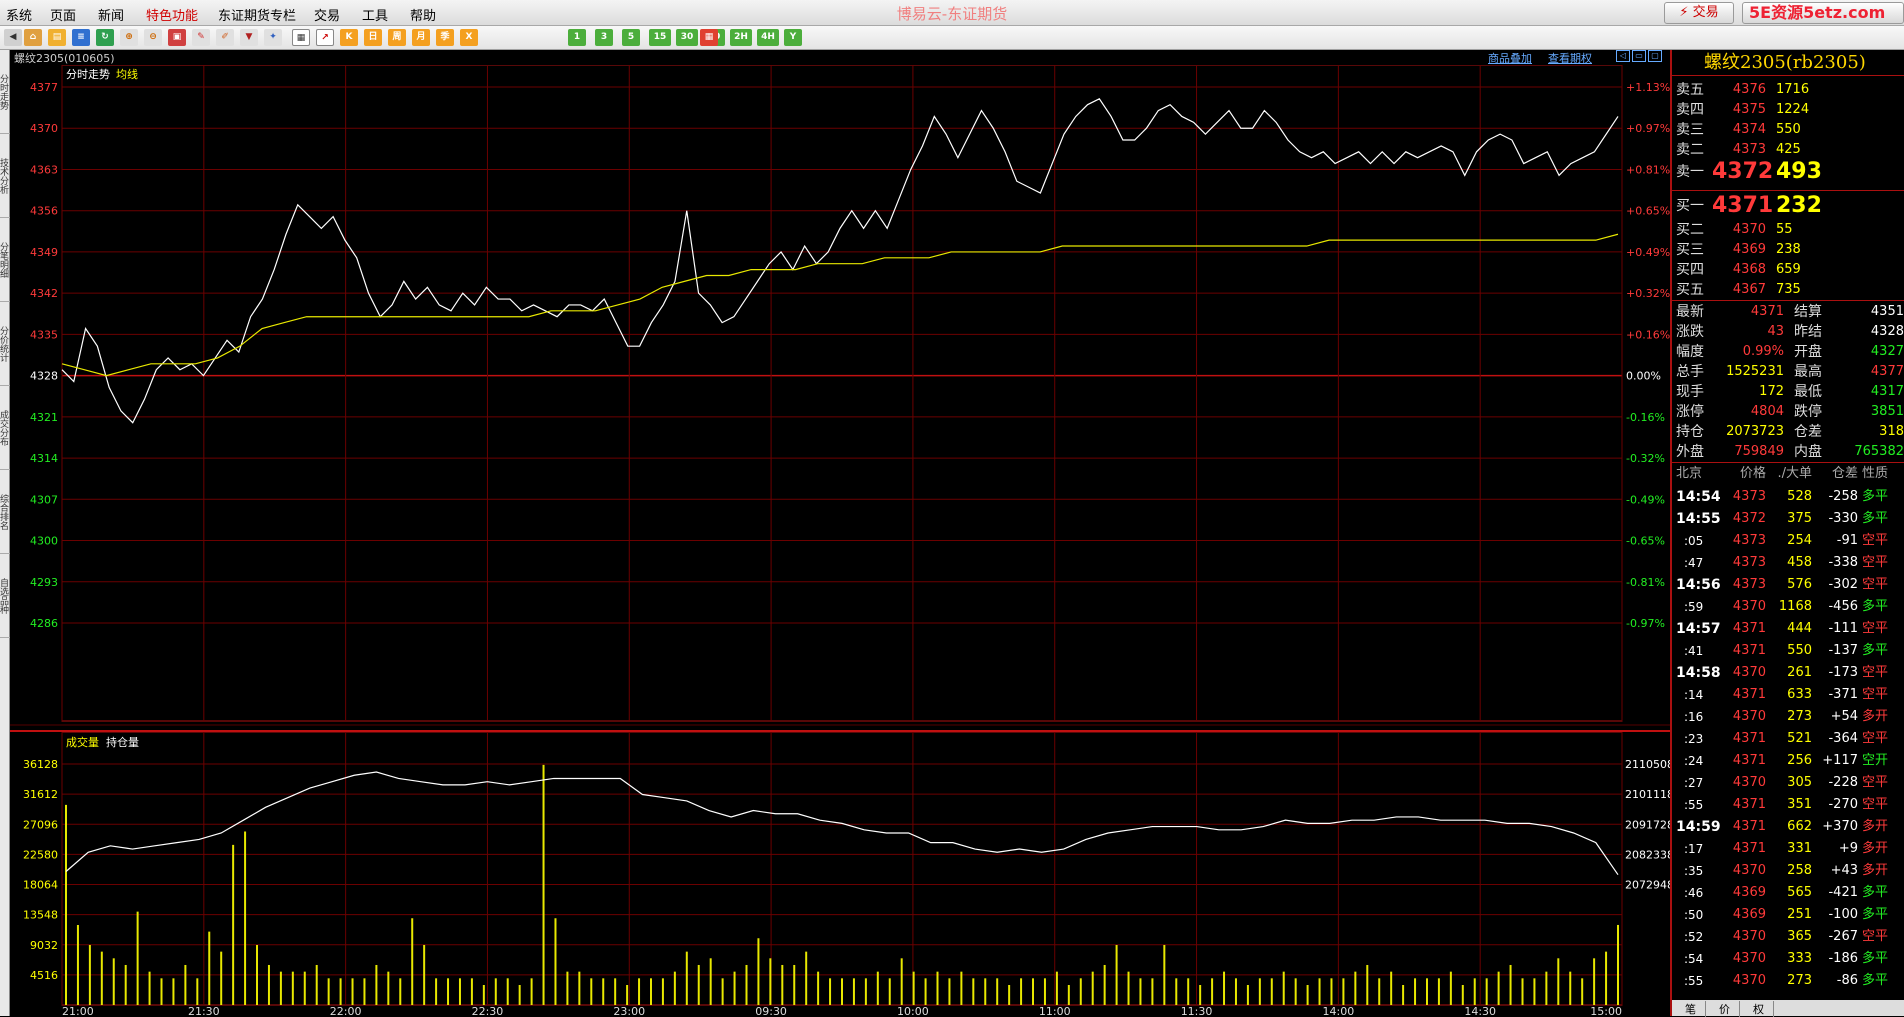 The height and width of the screenshot is (1017, 1904). I want to click on tick-row: 14:57 4371 444 -111 空平, so click(1788, 629).